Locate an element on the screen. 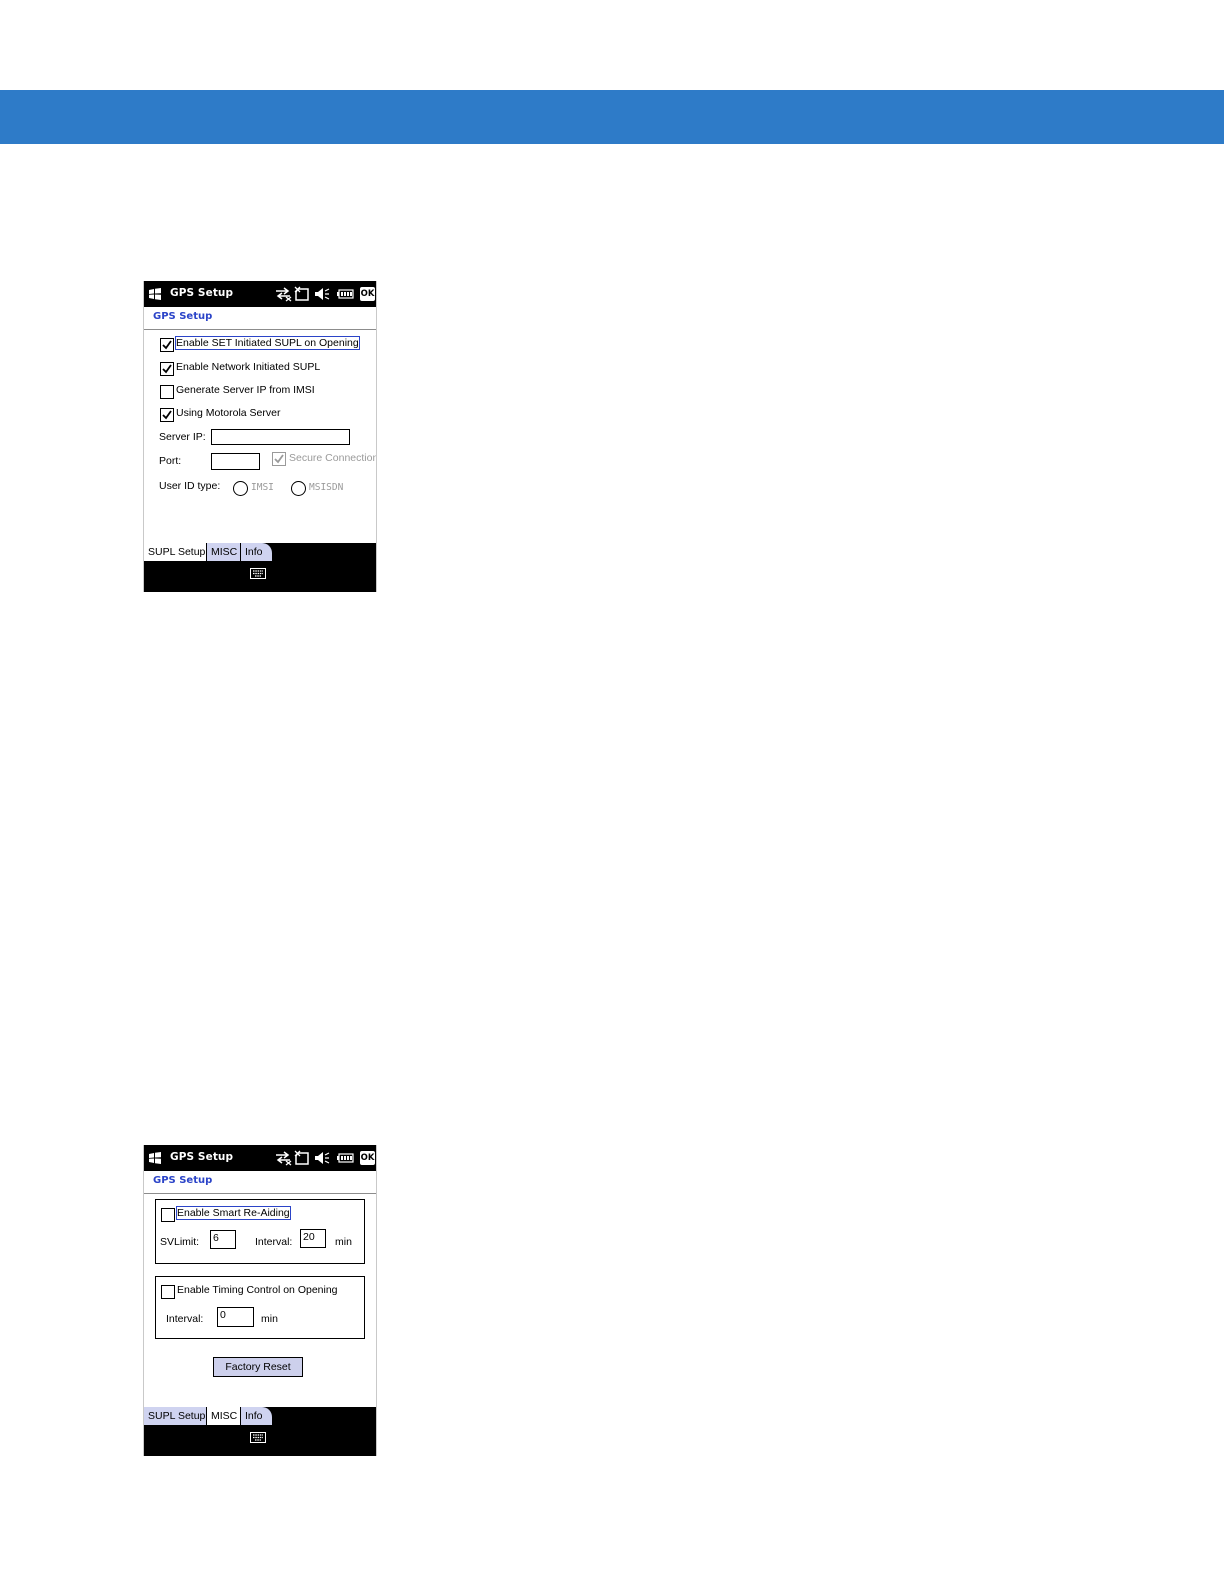  svlimit-input: 6 is located at coordinates (223, 1239).